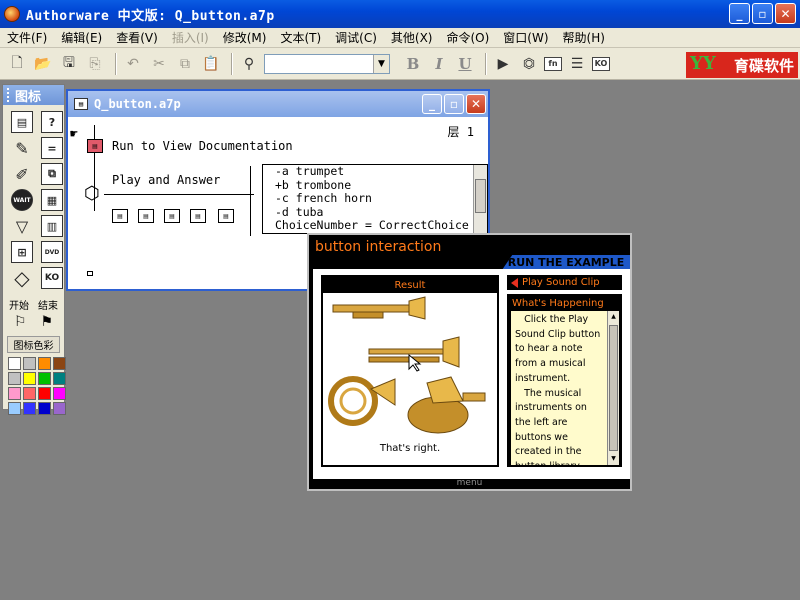 This screenshot has width=800, height=600. I want to click on text-style-select: ▼, so click(327, 63).